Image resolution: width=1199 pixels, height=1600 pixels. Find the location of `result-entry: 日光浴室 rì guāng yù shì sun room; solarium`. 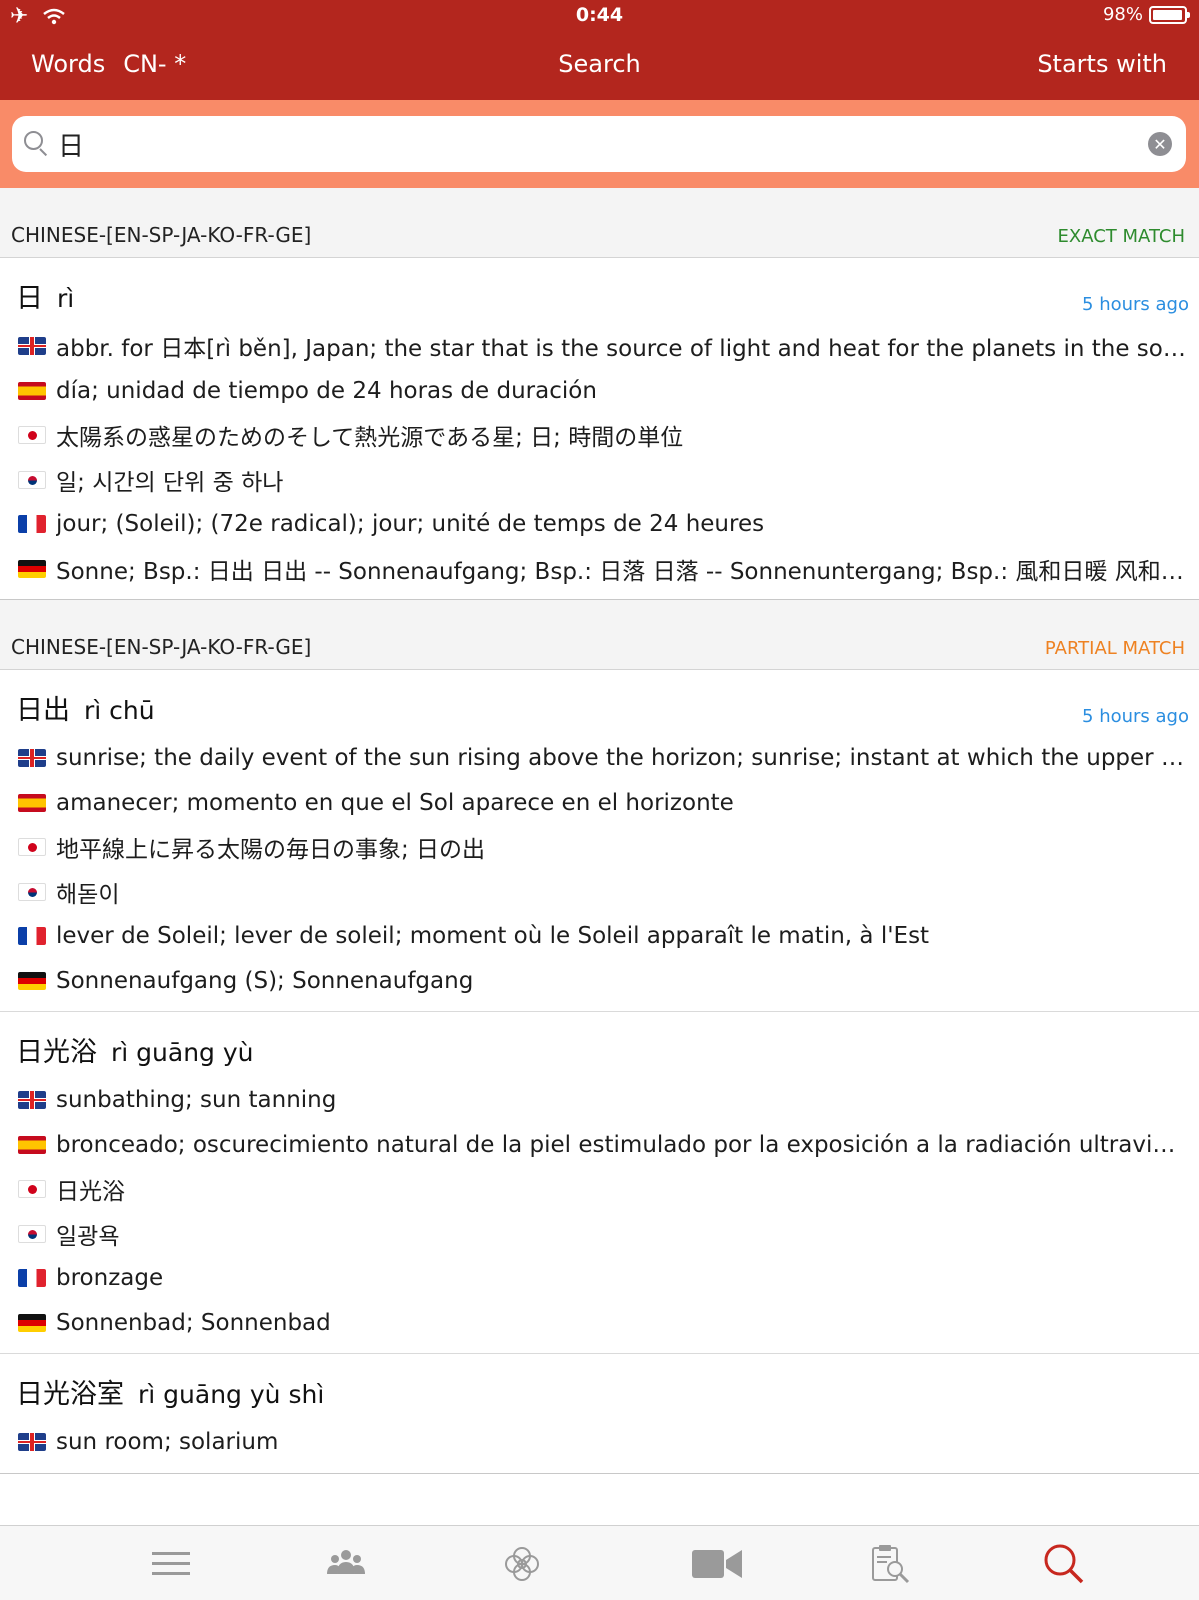

result-entry: 日光浴室 rì guāng yù shì sun room; solarium is located at coordinates (599, 1414).